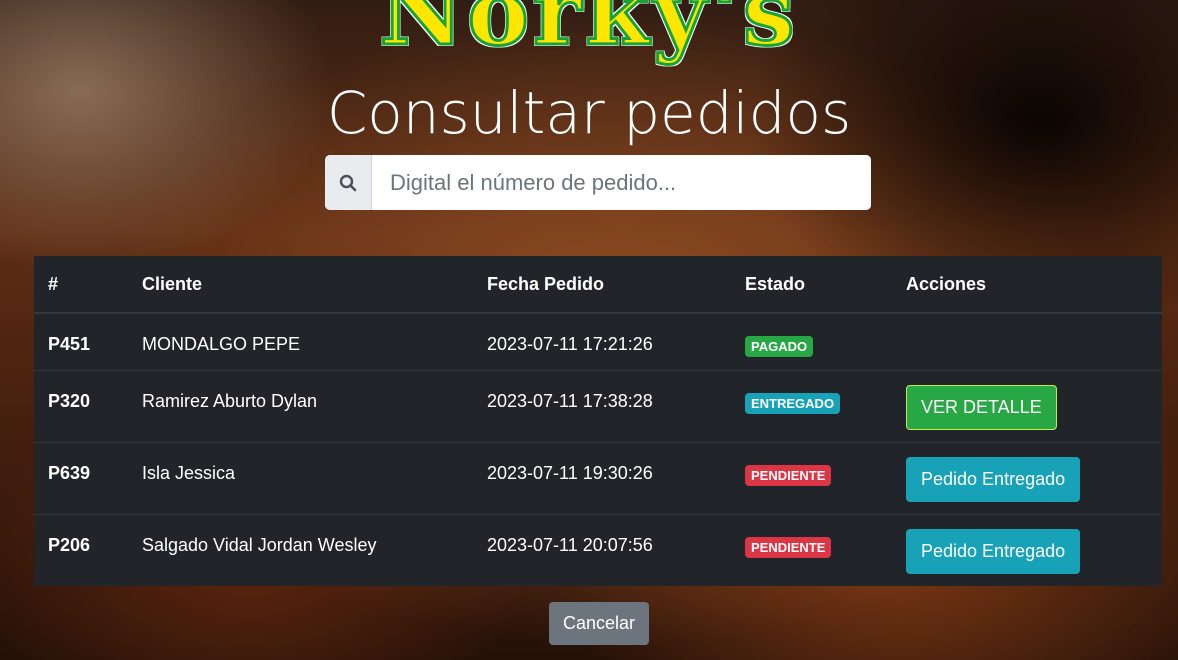  Describe the element at coordinates (1027, 285) in the screenshot. I see `column-header-actions: Acciones` at that location.